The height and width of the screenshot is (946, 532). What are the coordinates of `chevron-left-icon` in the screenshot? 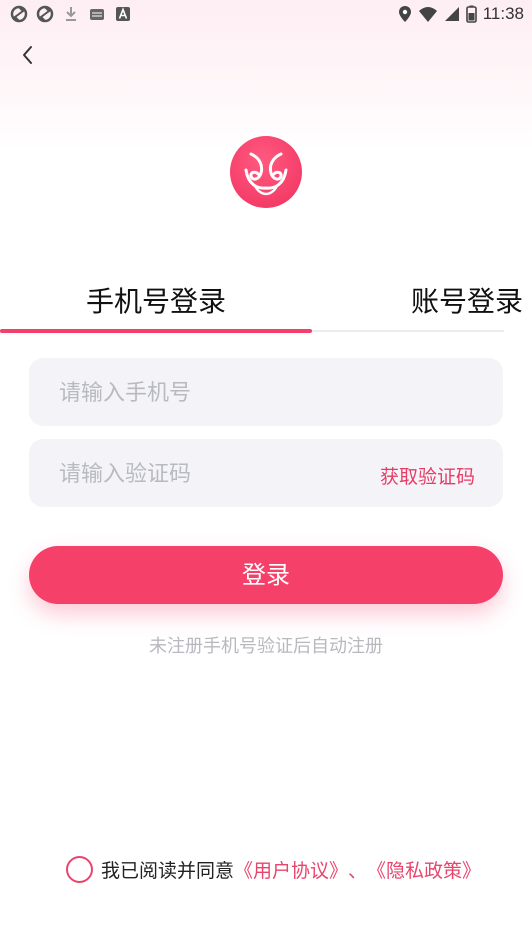 It's located at (27, 55).